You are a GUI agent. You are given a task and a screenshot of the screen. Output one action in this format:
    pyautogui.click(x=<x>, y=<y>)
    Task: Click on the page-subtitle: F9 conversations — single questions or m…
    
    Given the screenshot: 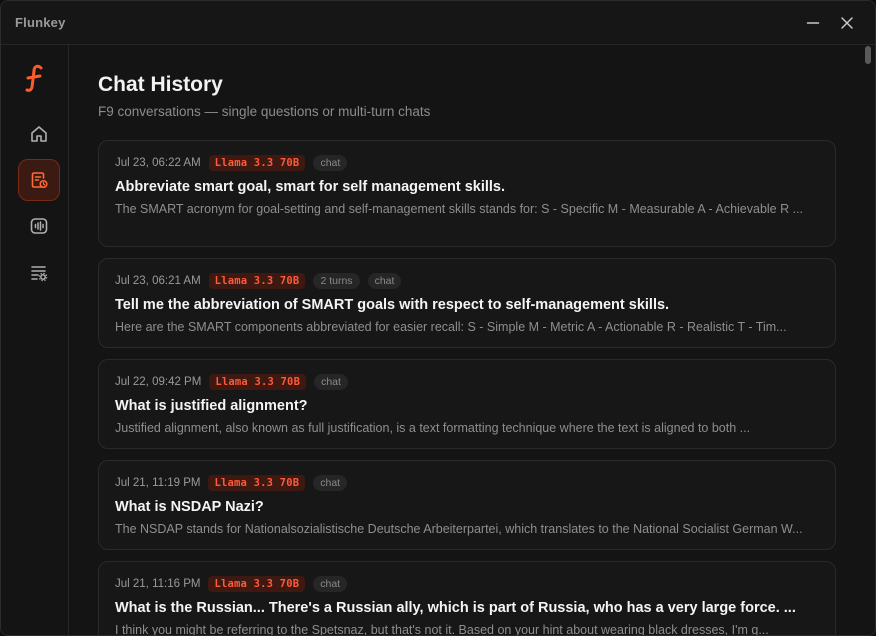 What is the action you would take?
    pyautogui.click(x=264, y=111)
    